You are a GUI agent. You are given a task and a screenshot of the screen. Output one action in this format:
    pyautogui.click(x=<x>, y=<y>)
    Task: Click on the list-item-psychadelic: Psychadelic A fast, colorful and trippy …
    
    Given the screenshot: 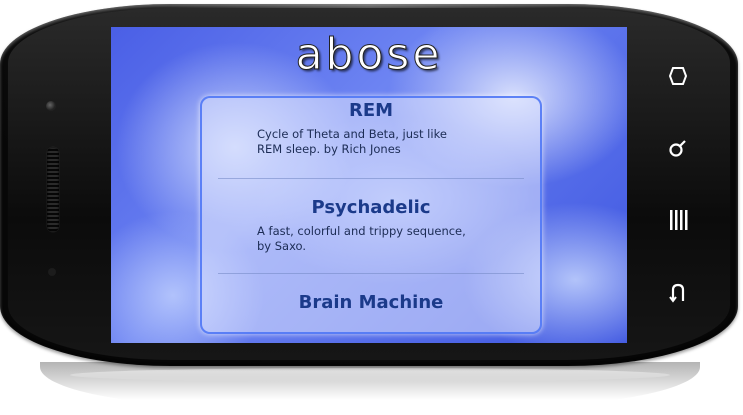 What is the action you would take?
    pyautogui.click(x=371, y=226)
    